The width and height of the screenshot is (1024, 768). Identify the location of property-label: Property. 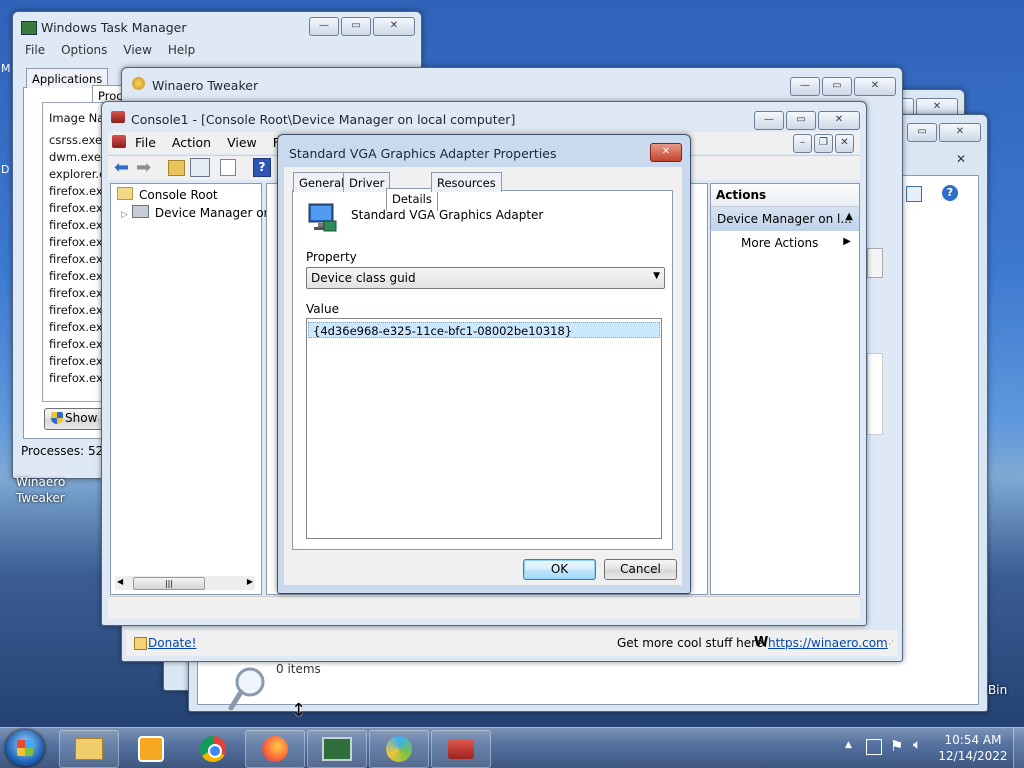
(331, 257).